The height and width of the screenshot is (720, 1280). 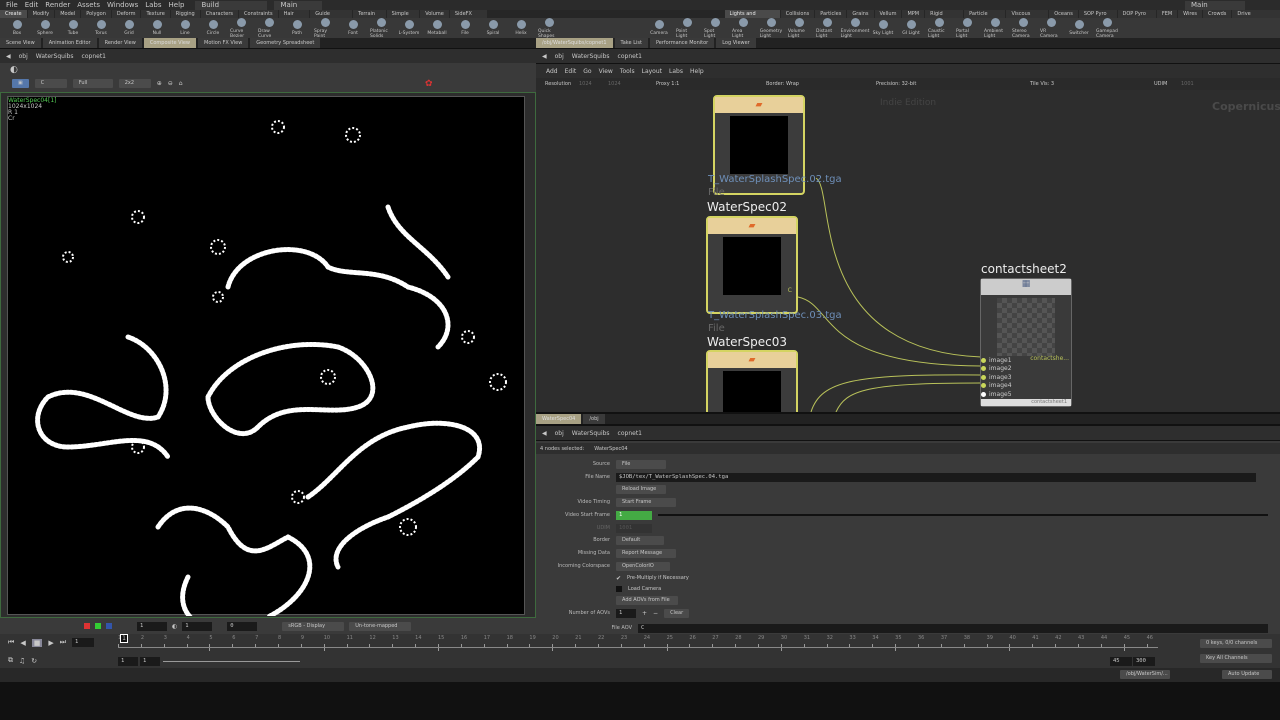 I want to click on tool-area-light: Area Light, so click(x=743, y=28).